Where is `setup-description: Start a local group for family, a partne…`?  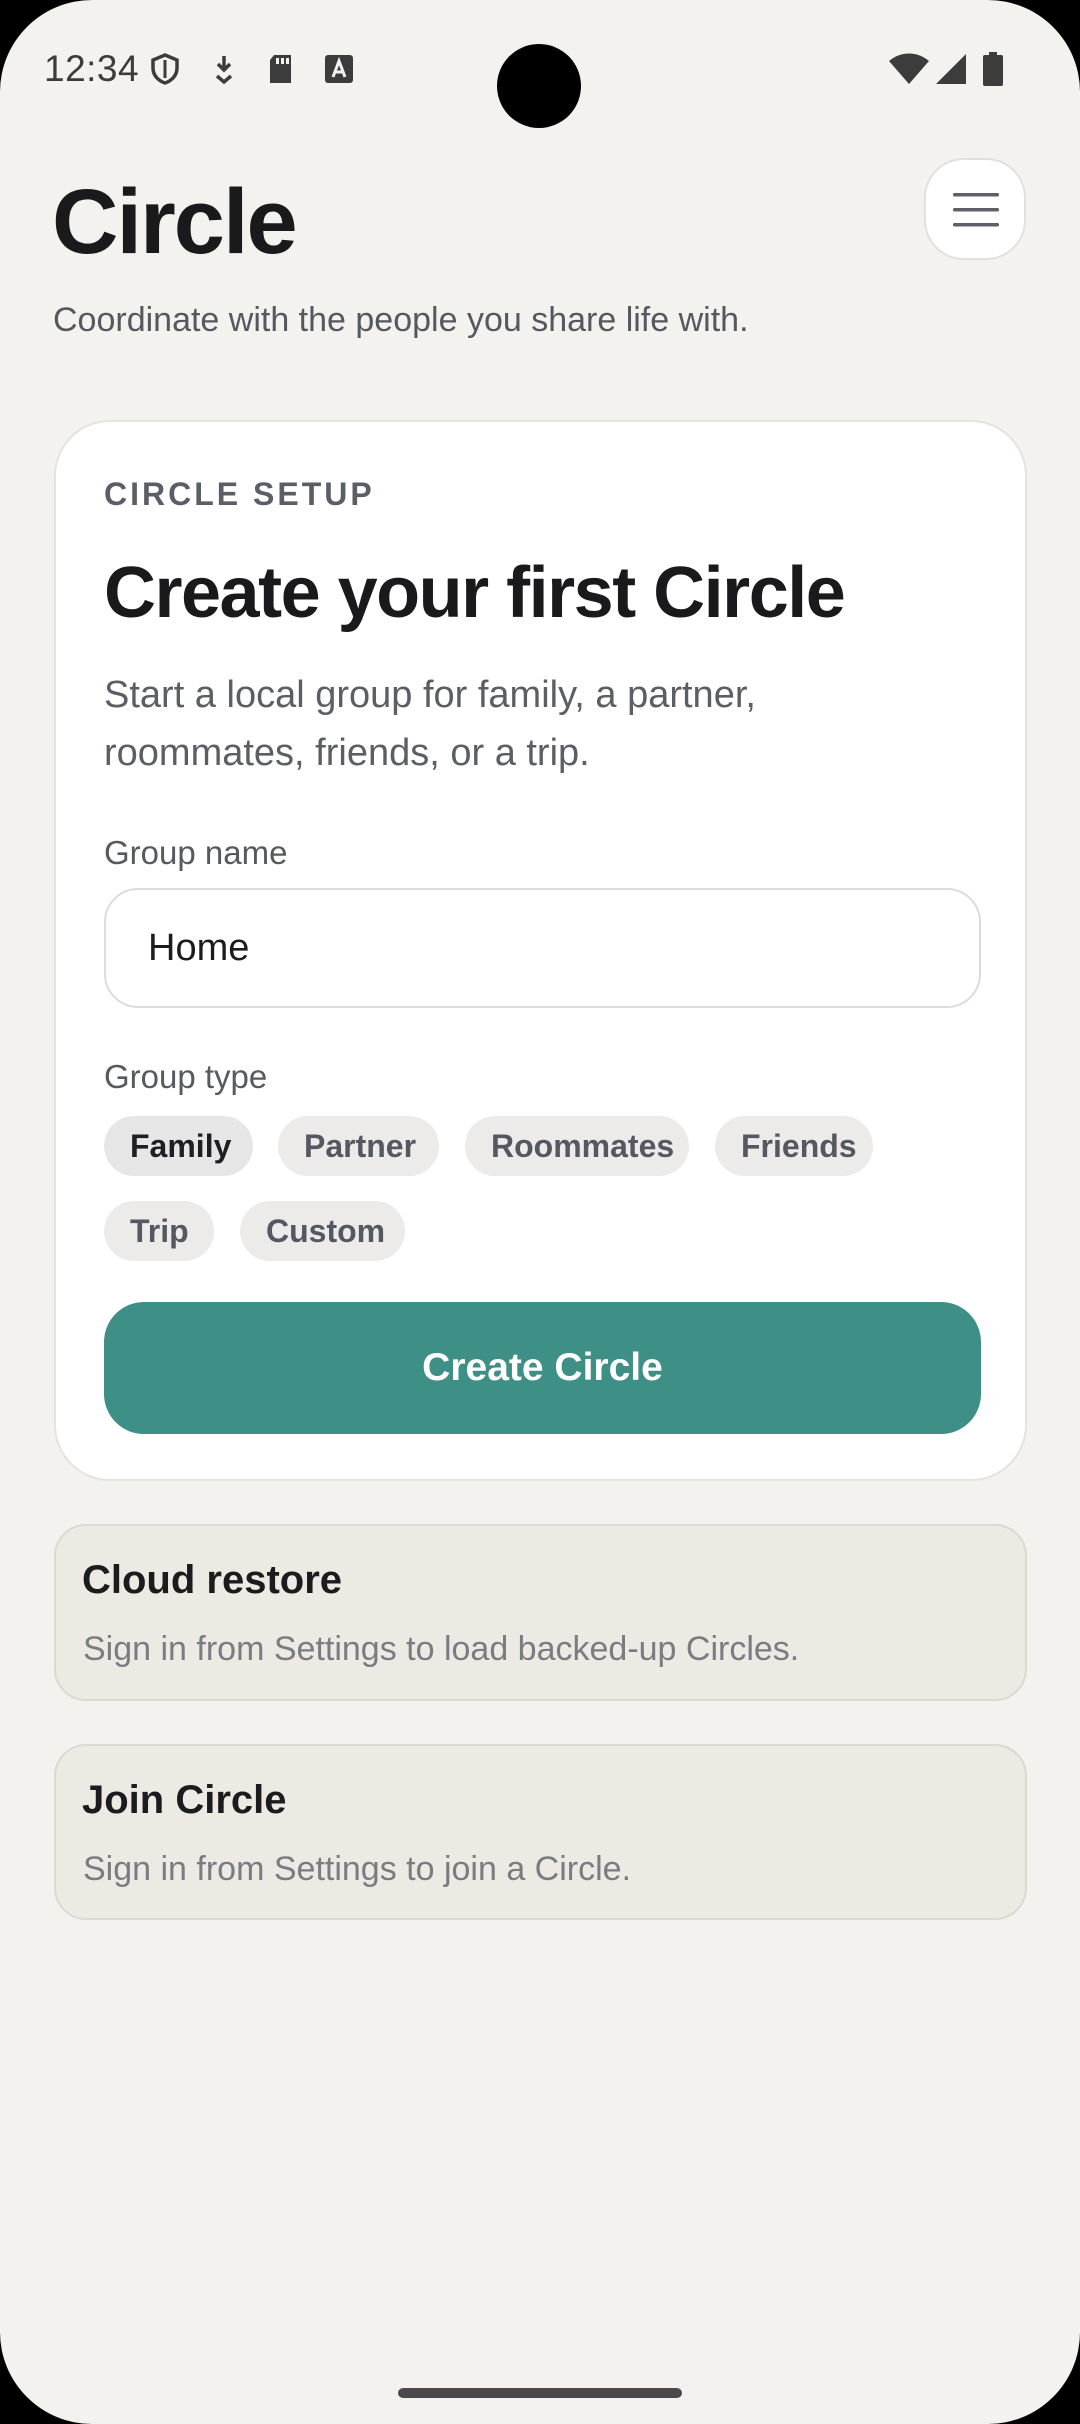 setup-description: Start a local group for family, a partne… is located at coordinates (430, 724).